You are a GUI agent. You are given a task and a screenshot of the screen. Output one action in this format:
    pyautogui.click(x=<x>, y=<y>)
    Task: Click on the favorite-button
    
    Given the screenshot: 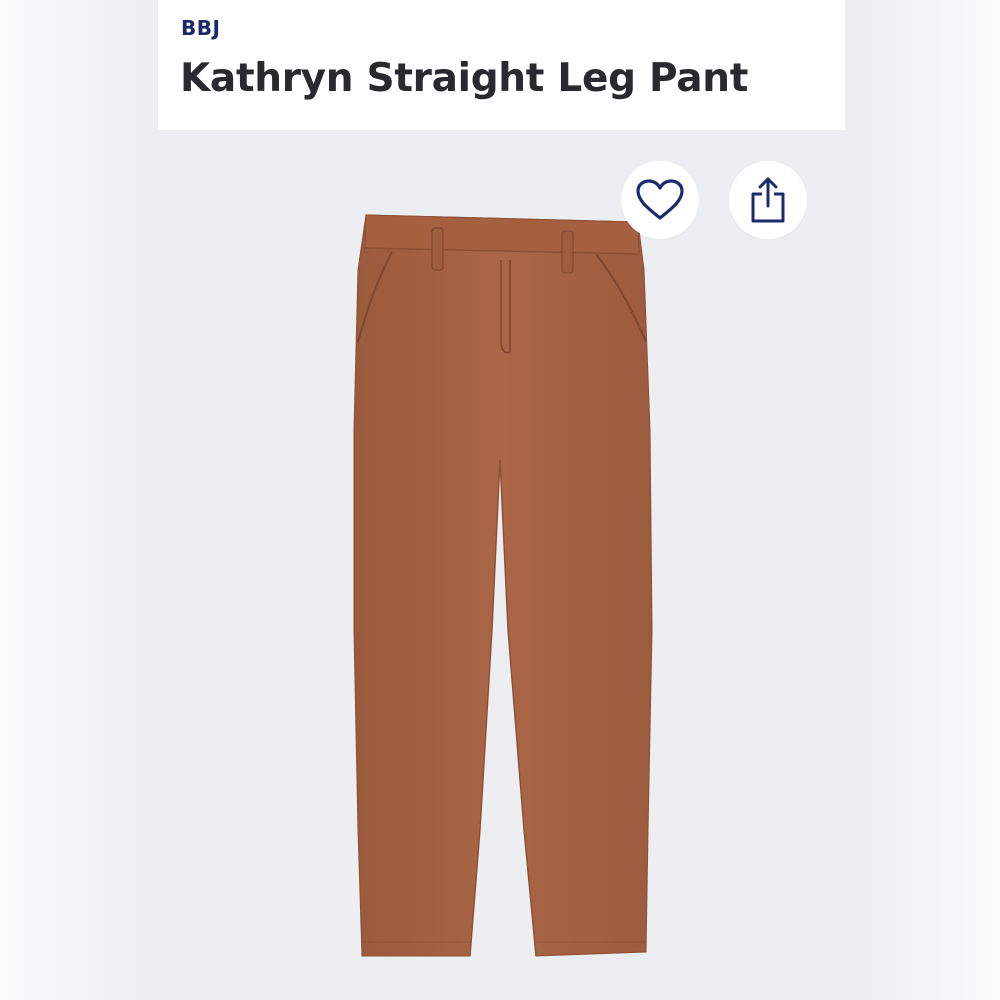 What is the action you would take?
    pyautogui.click(x=660, y=200)
    